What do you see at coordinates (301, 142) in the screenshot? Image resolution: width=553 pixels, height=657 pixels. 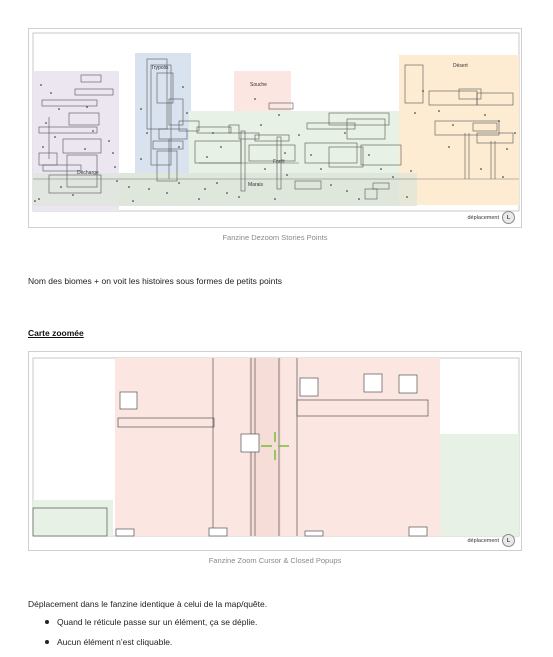 I see `biome-area-foret` at bounding box center [301, 142].